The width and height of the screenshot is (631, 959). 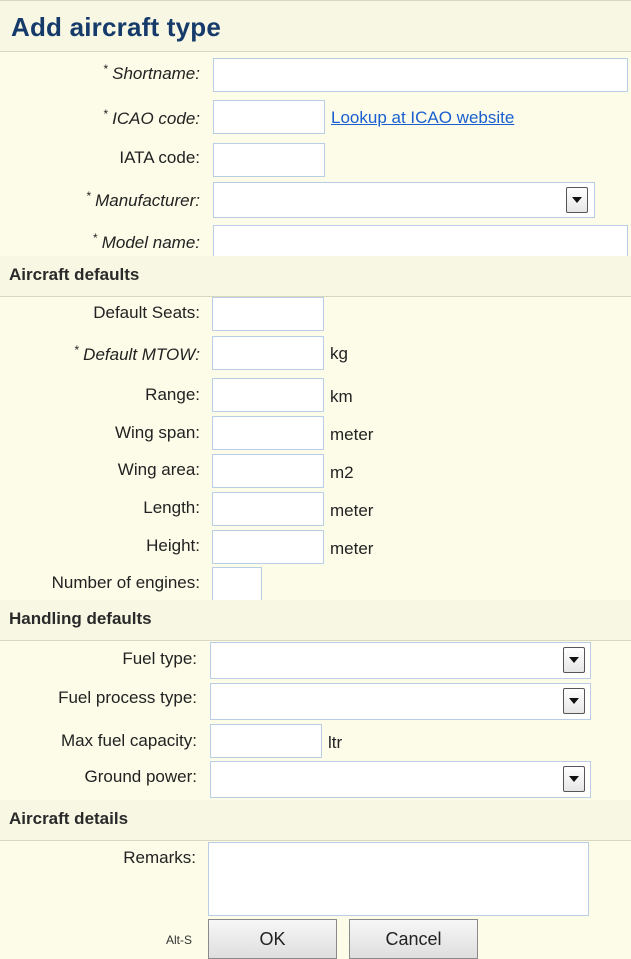 What do you see at coordinates (404, 200) in the screenshot?
I see `manufacturer-select` at bounding box center [404, 200].